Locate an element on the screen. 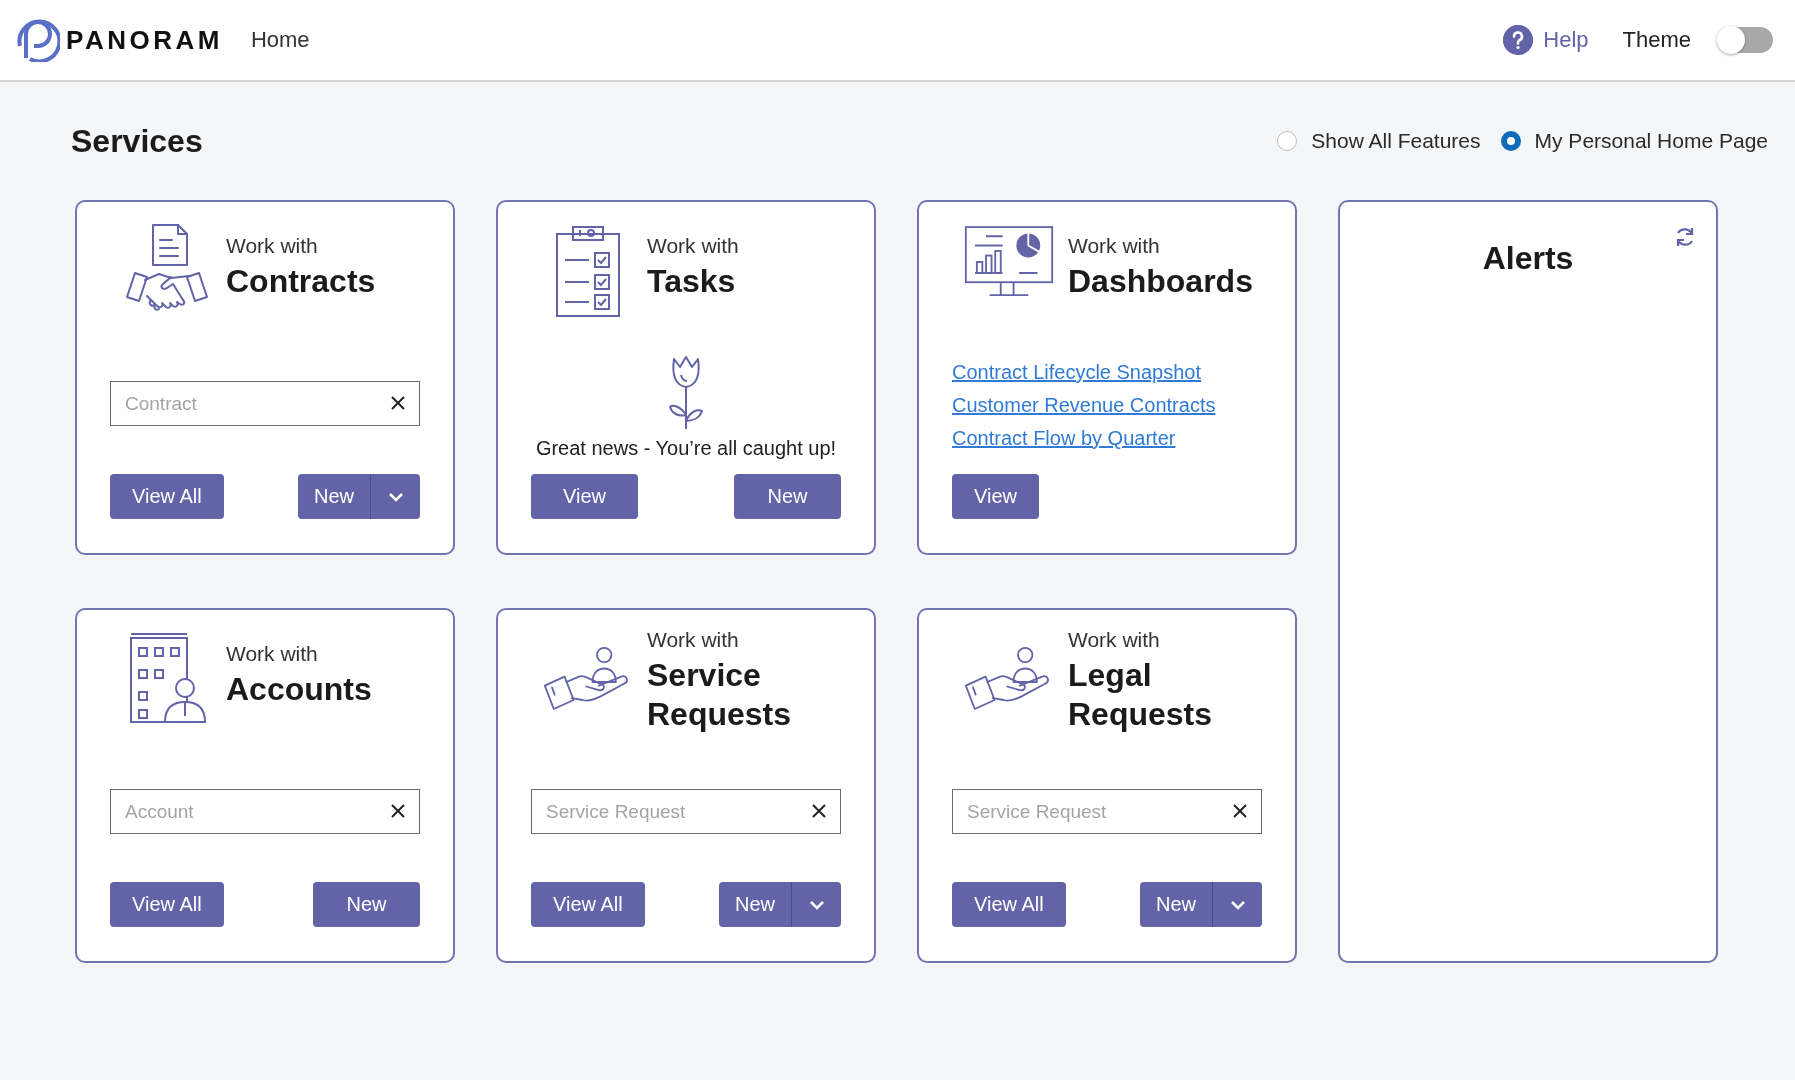  dashboard-link: Contract Lifecycle Snapshot is located at coordinates (1077, 372).